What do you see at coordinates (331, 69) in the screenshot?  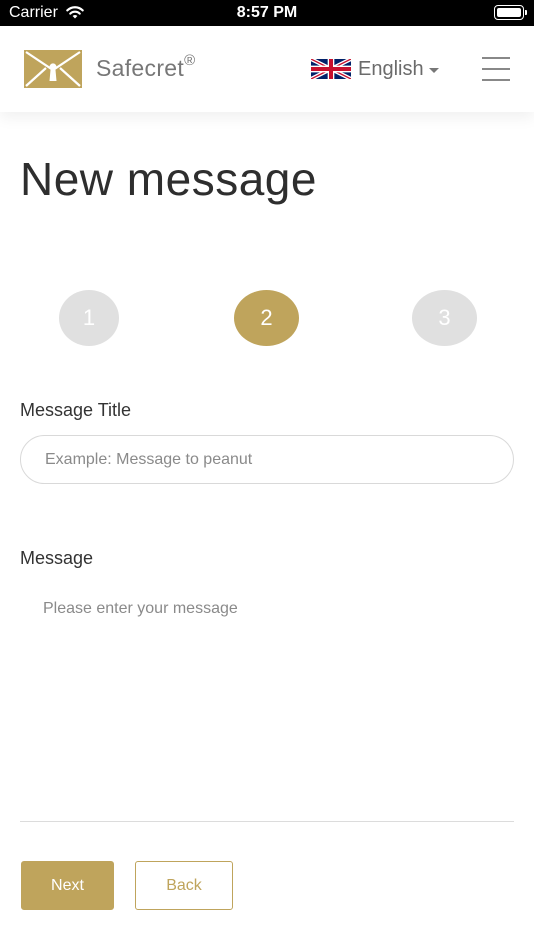 I see `uk-flag-icon` at bounding box center [331, 69].